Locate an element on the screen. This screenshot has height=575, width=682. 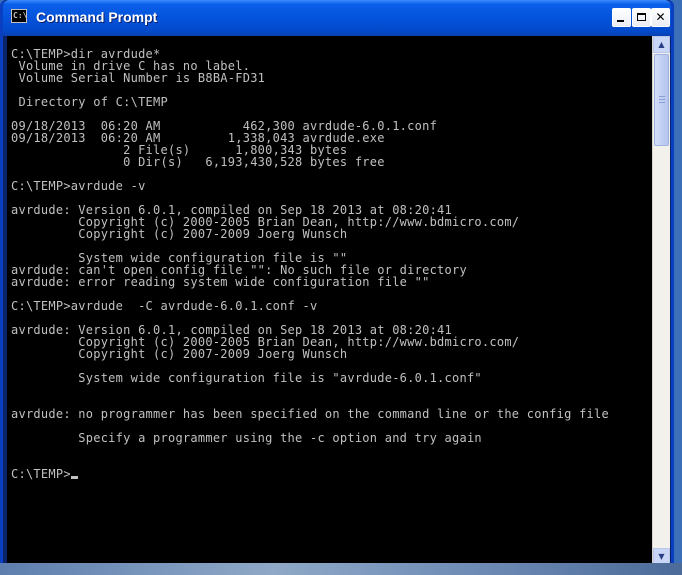
arrow-up-icon: ▲ is located at coordinates (661, 44).